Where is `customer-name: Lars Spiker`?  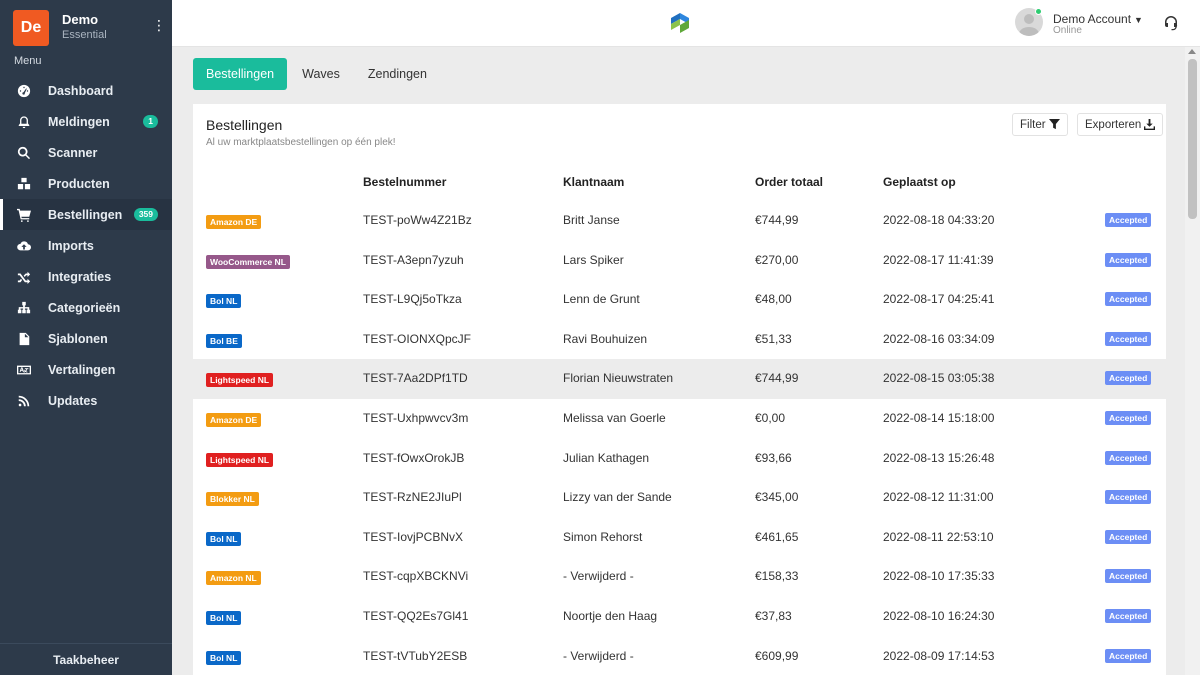 customer-name: Lars Spiker is located at coordinates (593, 259).